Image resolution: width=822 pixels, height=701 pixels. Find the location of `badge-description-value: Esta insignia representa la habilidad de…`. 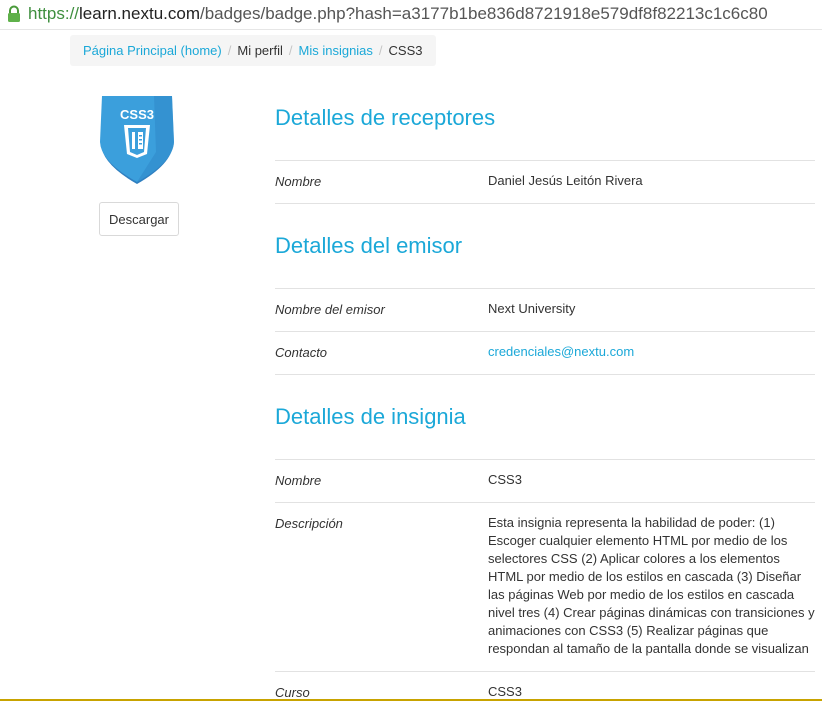

badge-description-value: Esta insignia representa la habilidad de… is located at coordinates (651, 585).